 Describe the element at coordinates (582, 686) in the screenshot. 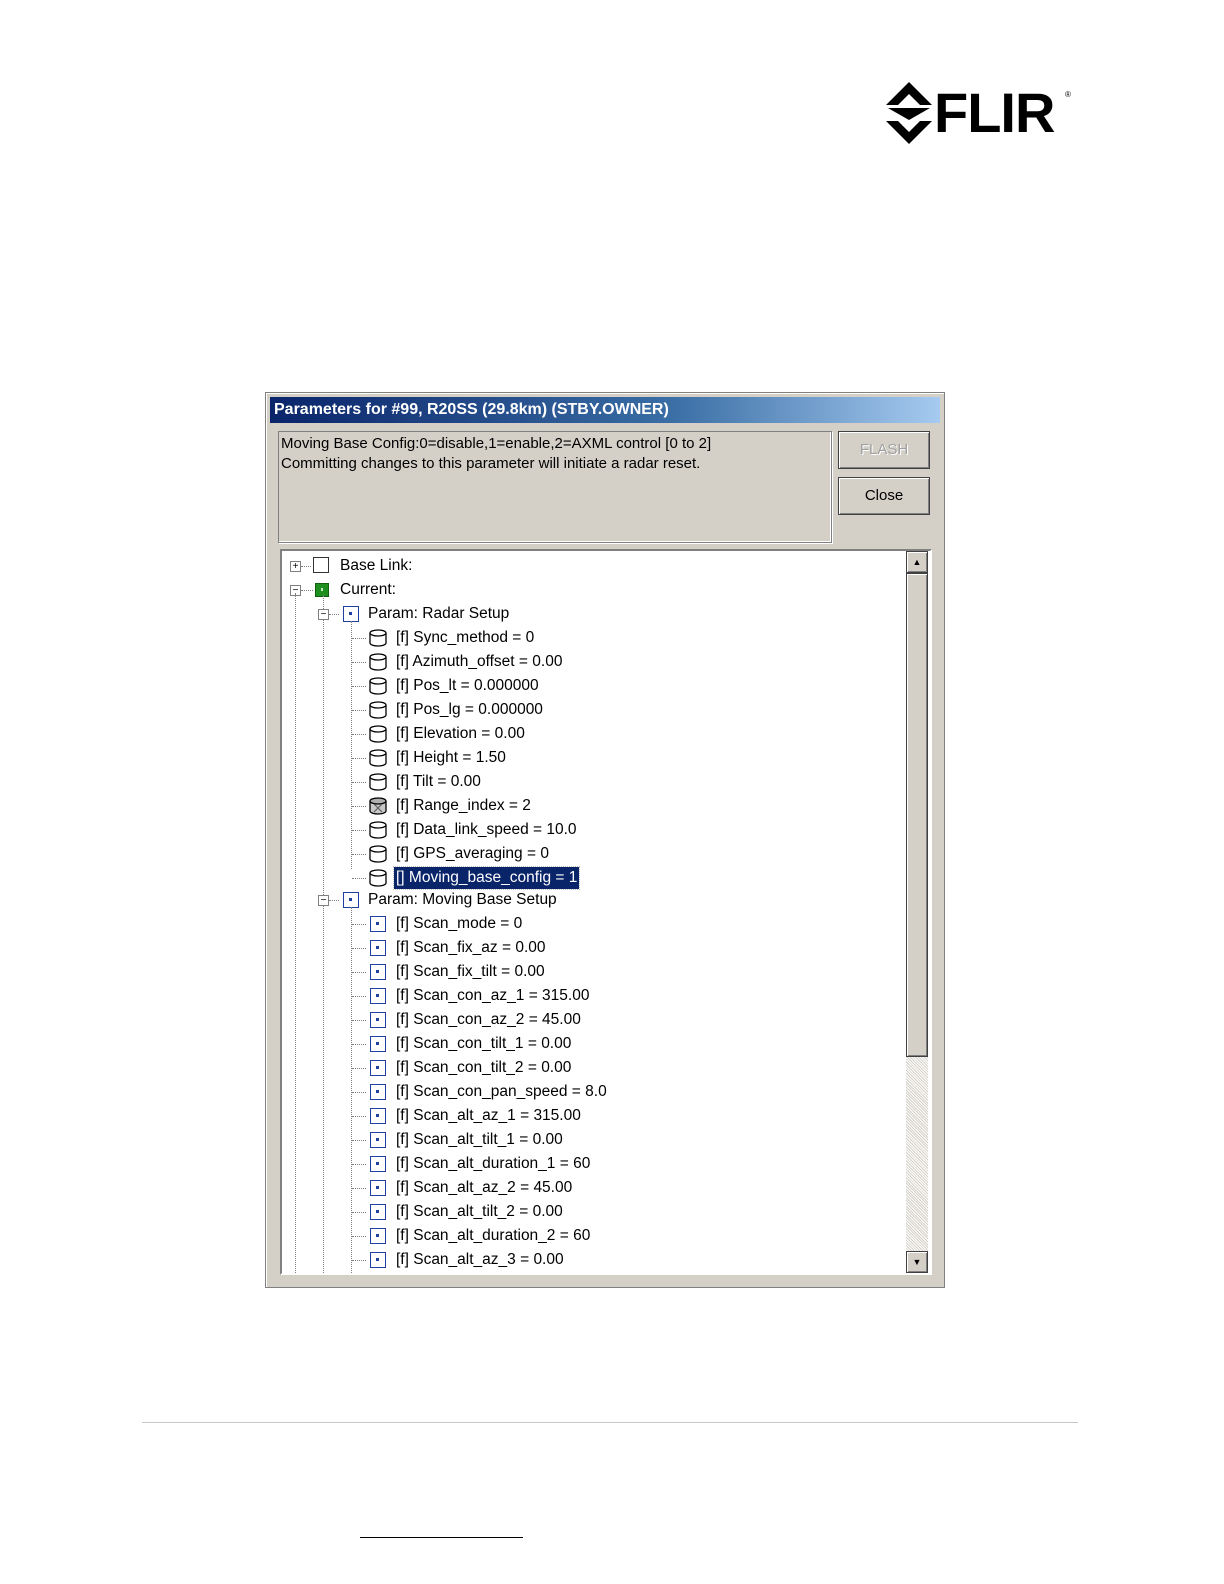

I see `tree-param-item: [f] Pos_lt = 0.000000` at that location.